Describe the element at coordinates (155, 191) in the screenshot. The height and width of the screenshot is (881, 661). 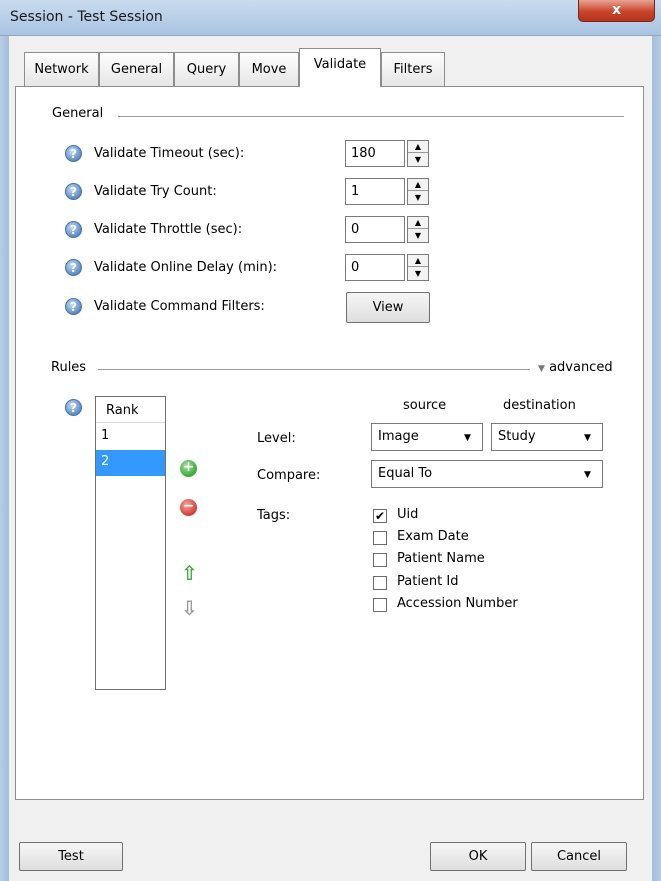
I see `validate-try-count-label: Validate Try Count:` at that location.